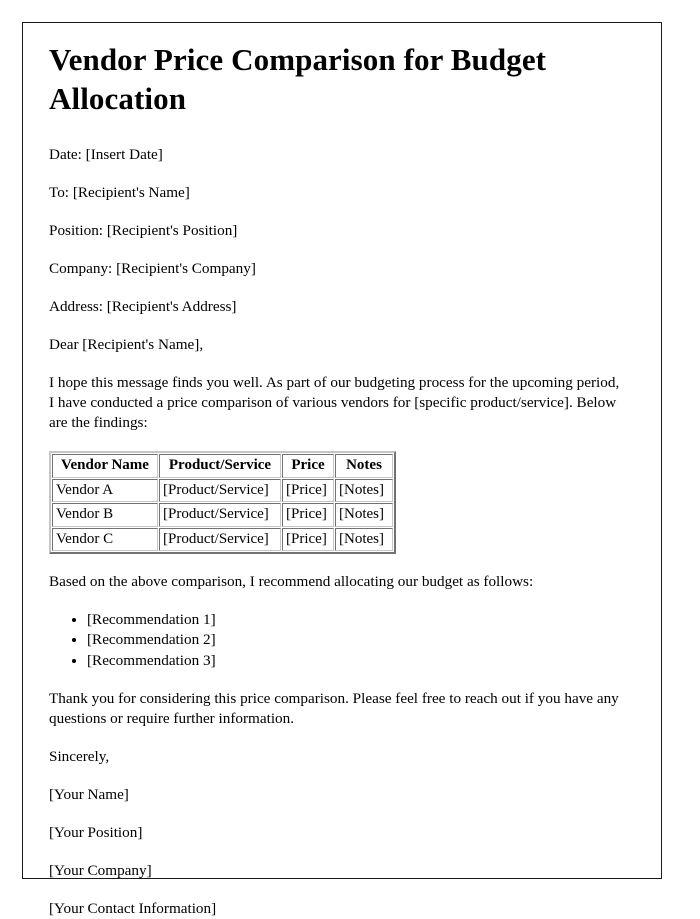 Image resolution: width=700 pixels, height=919 pixels. Describe the element at coordinates (357, 661) in the screenshot. I see `list-item: [Recommendation 3]` at that location.